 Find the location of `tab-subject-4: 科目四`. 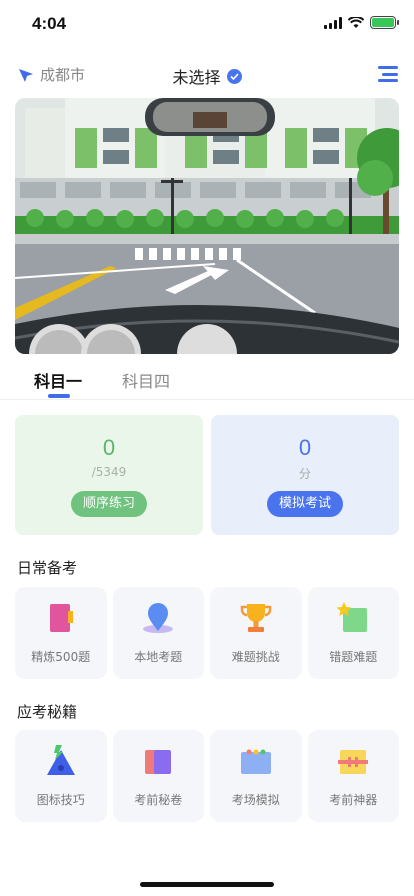

tab-subject-4: 科目四 is located at coordinates (146, 380).